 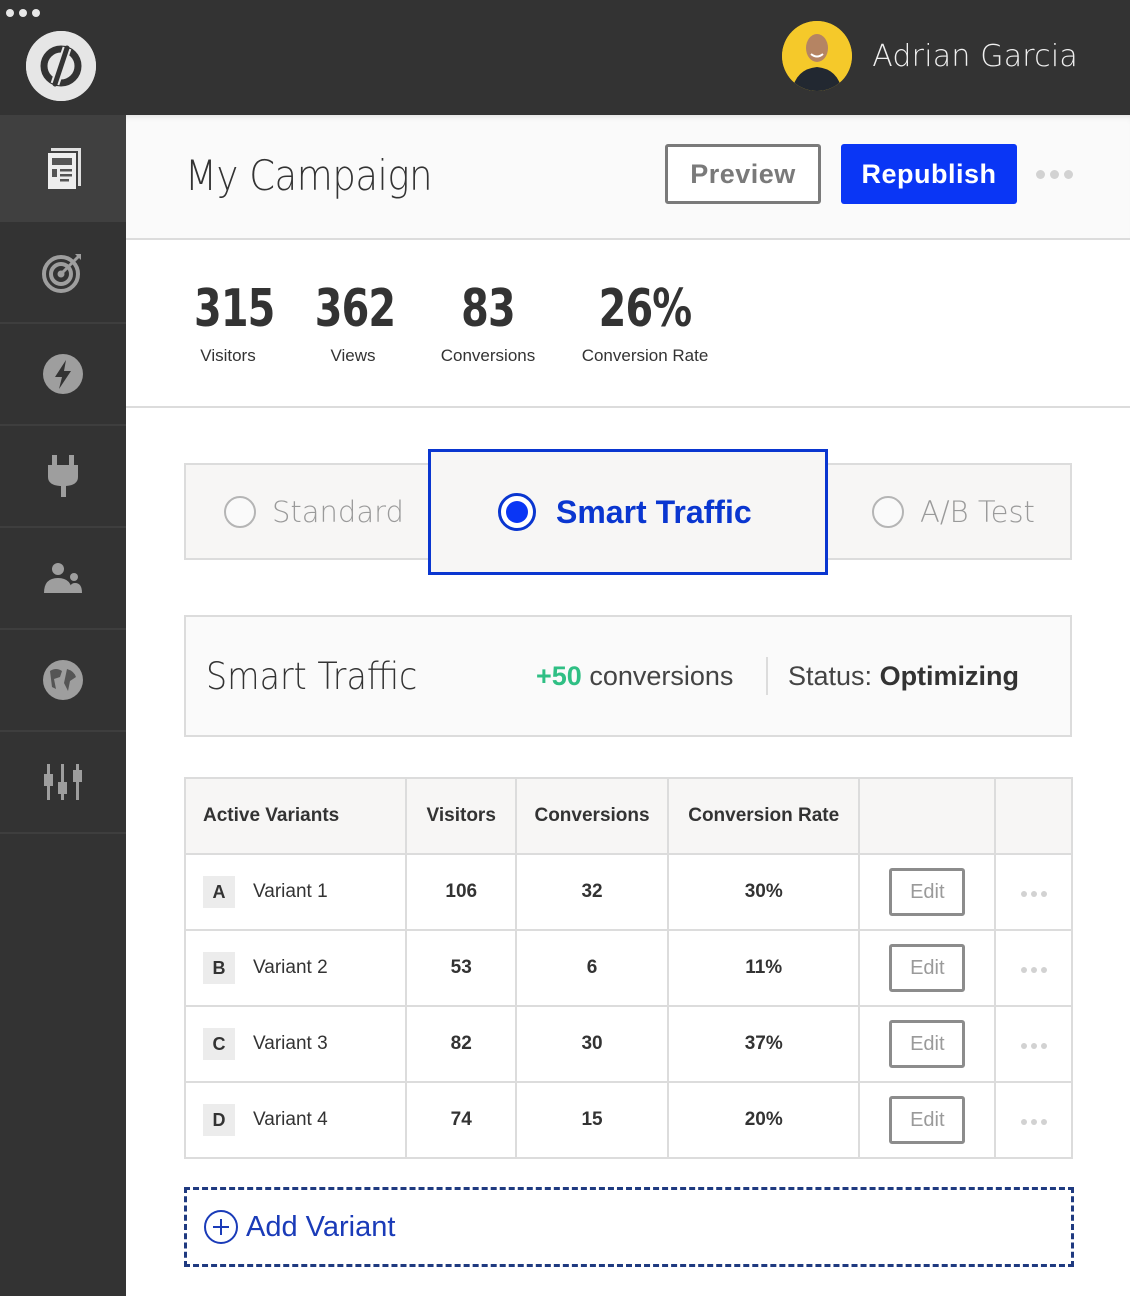 I want to click on sidebar-item-goals, so click(x=63, y=273).